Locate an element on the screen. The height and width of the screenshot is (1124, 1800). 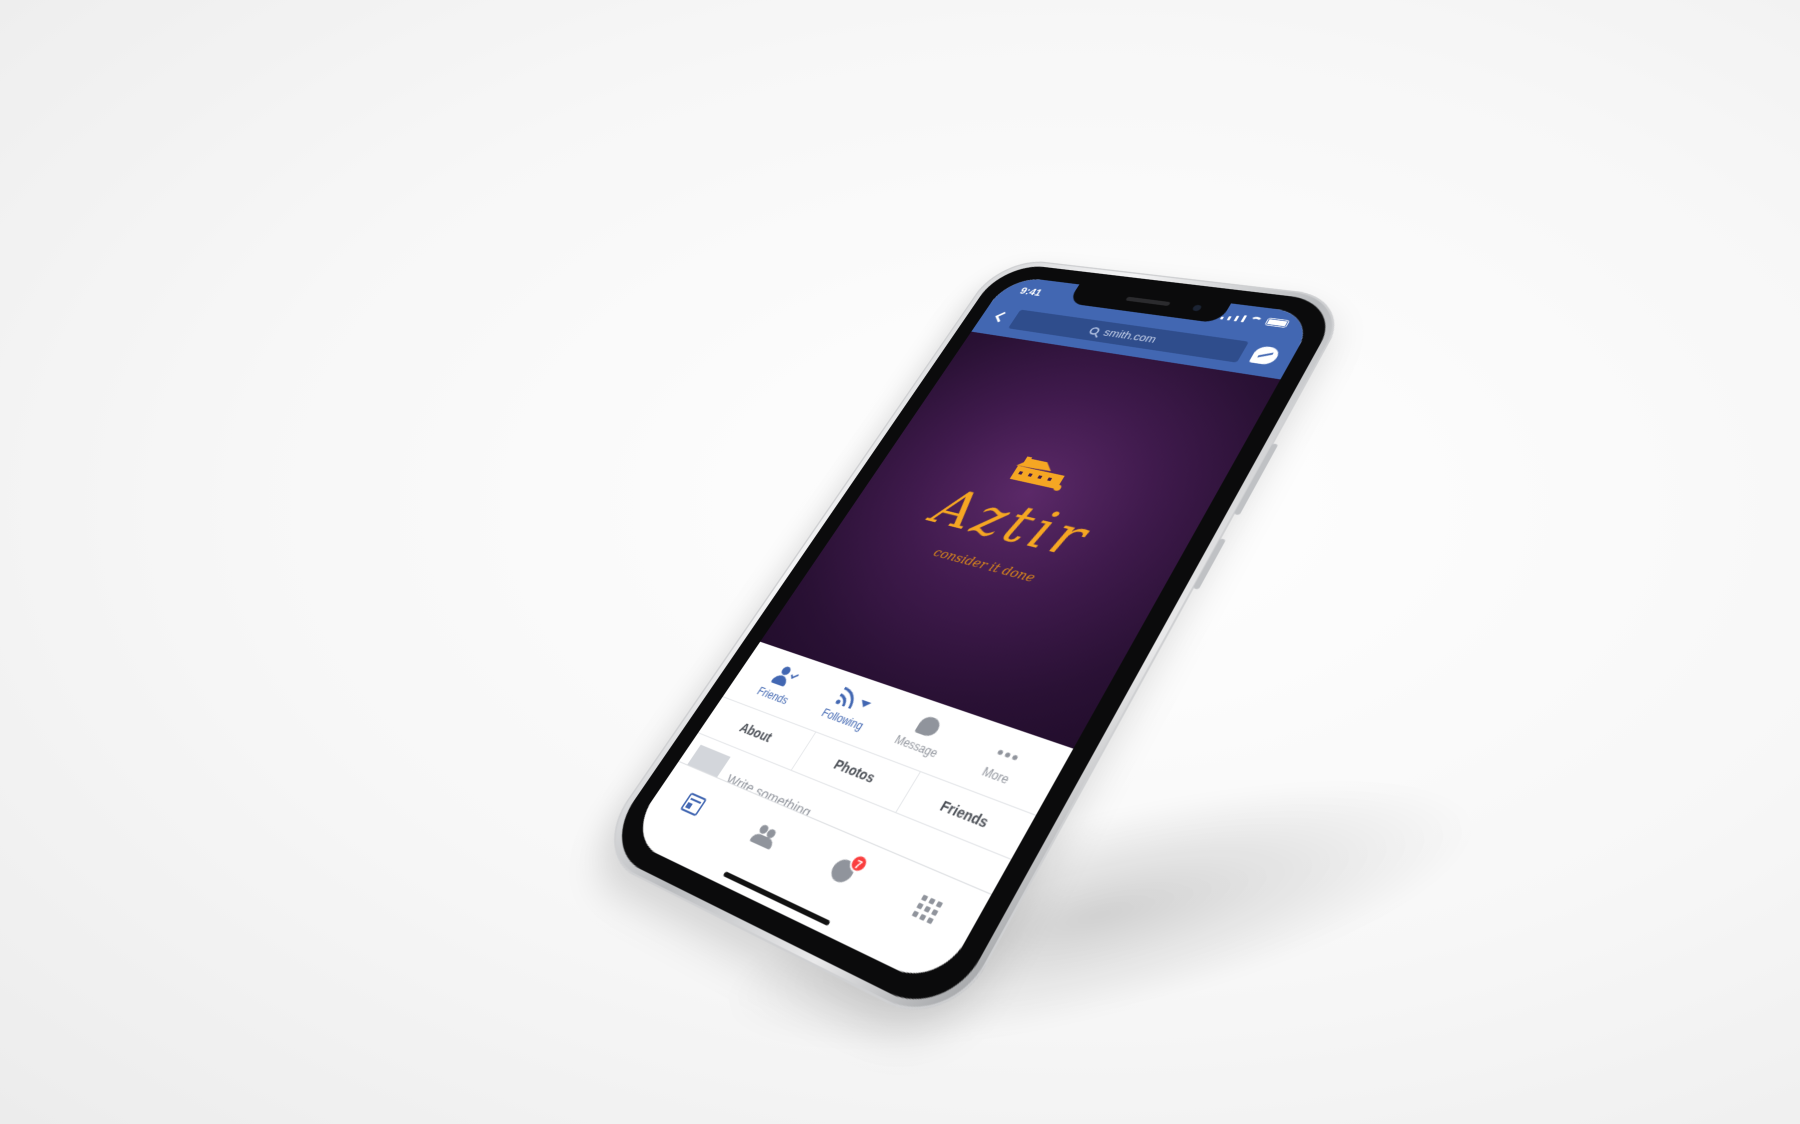
tab-news-feed is located at coordinates (694, 804).